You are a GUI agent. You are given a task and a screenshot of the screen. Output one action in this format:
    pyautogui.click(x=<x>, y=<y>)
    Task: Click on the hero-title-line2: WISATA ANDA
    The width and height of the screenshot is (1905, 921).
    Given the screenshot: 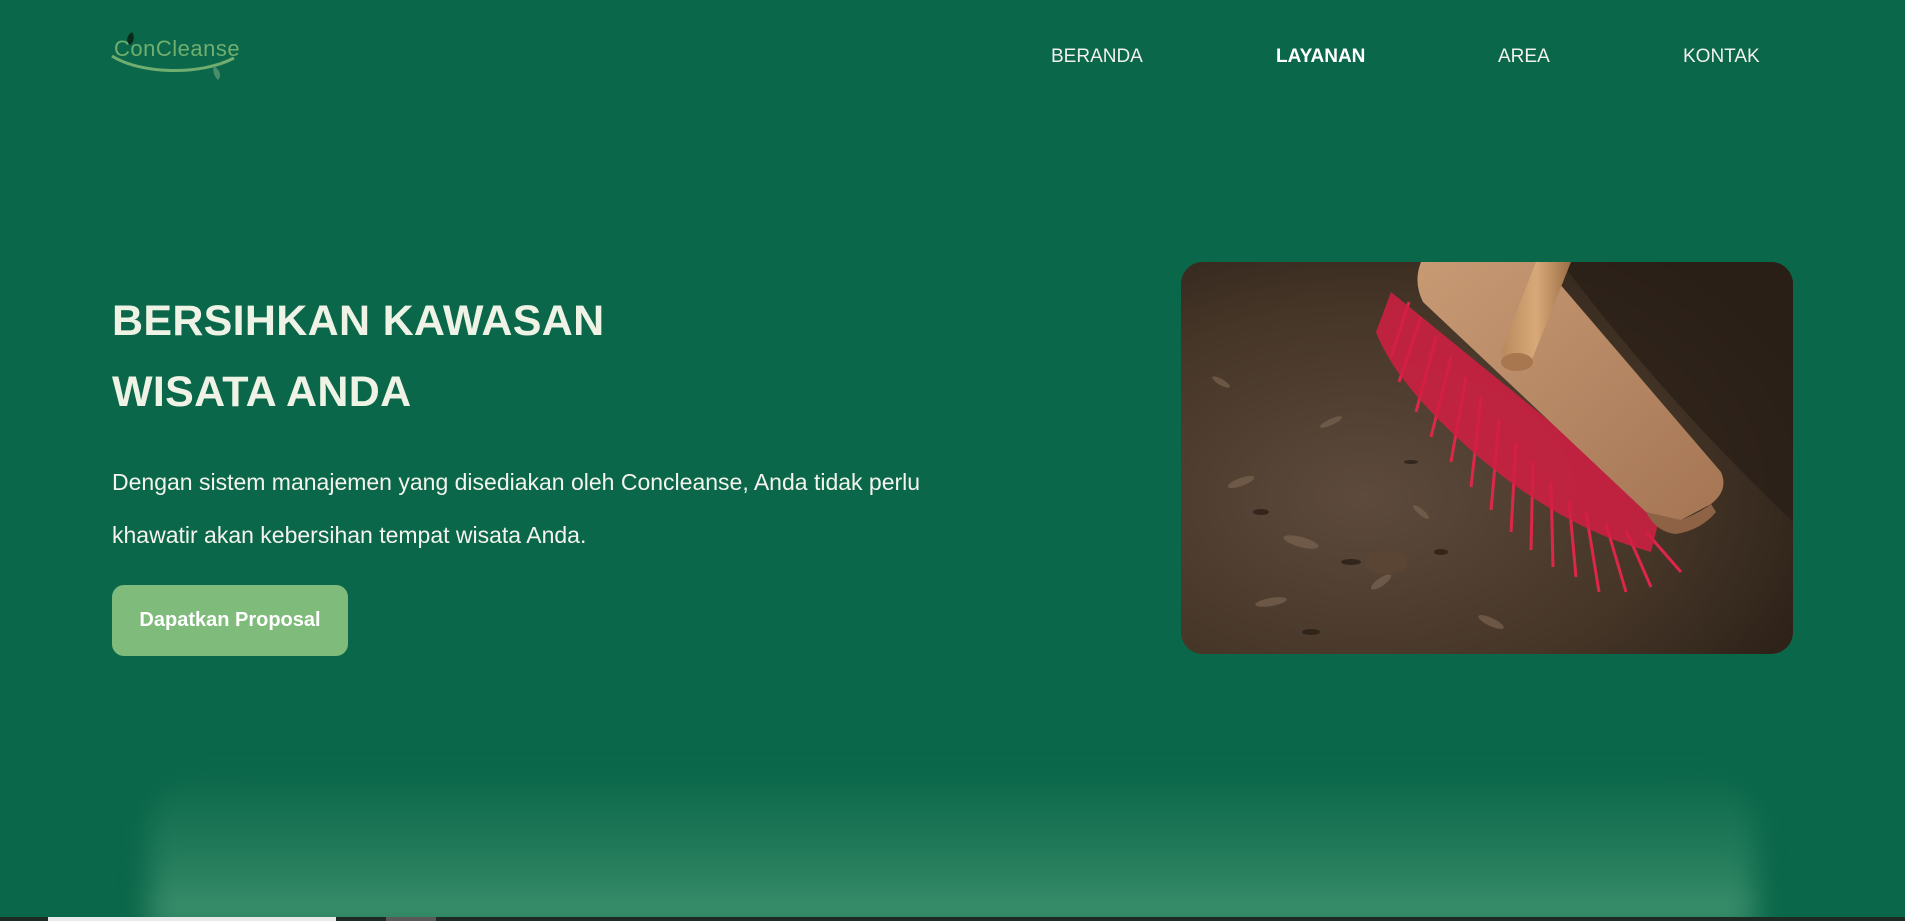 What is the action you would take?
    pyautogui.click(x=262, y=392)
    